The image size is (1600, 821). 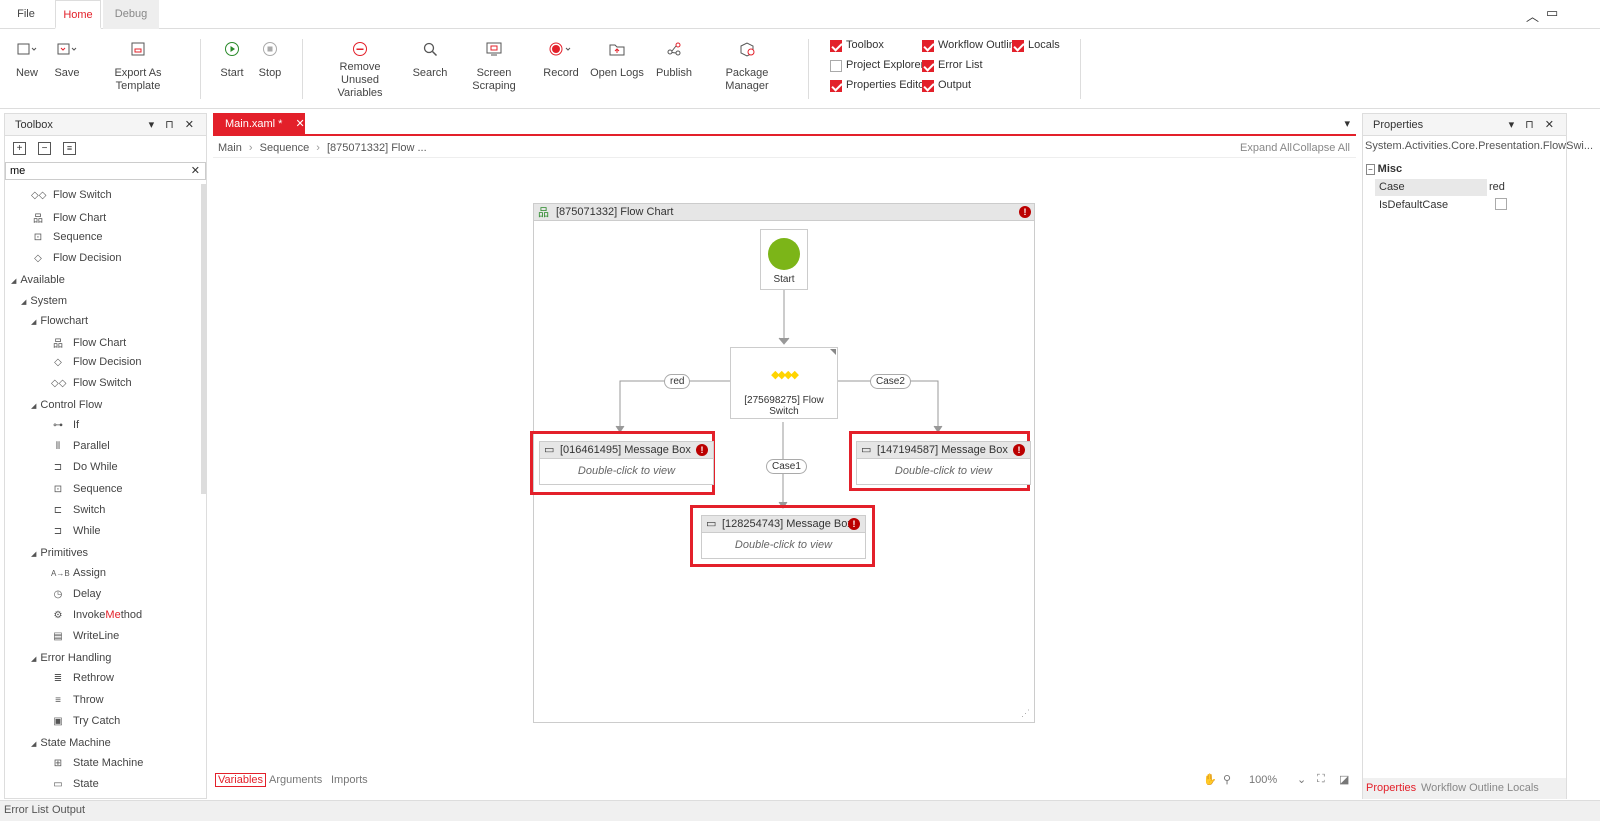 What do you see at coordinates (97, 763) in the screenshot?
I see `toolbox-item: ⊞ State Machine` at bounding box center [97, 763].